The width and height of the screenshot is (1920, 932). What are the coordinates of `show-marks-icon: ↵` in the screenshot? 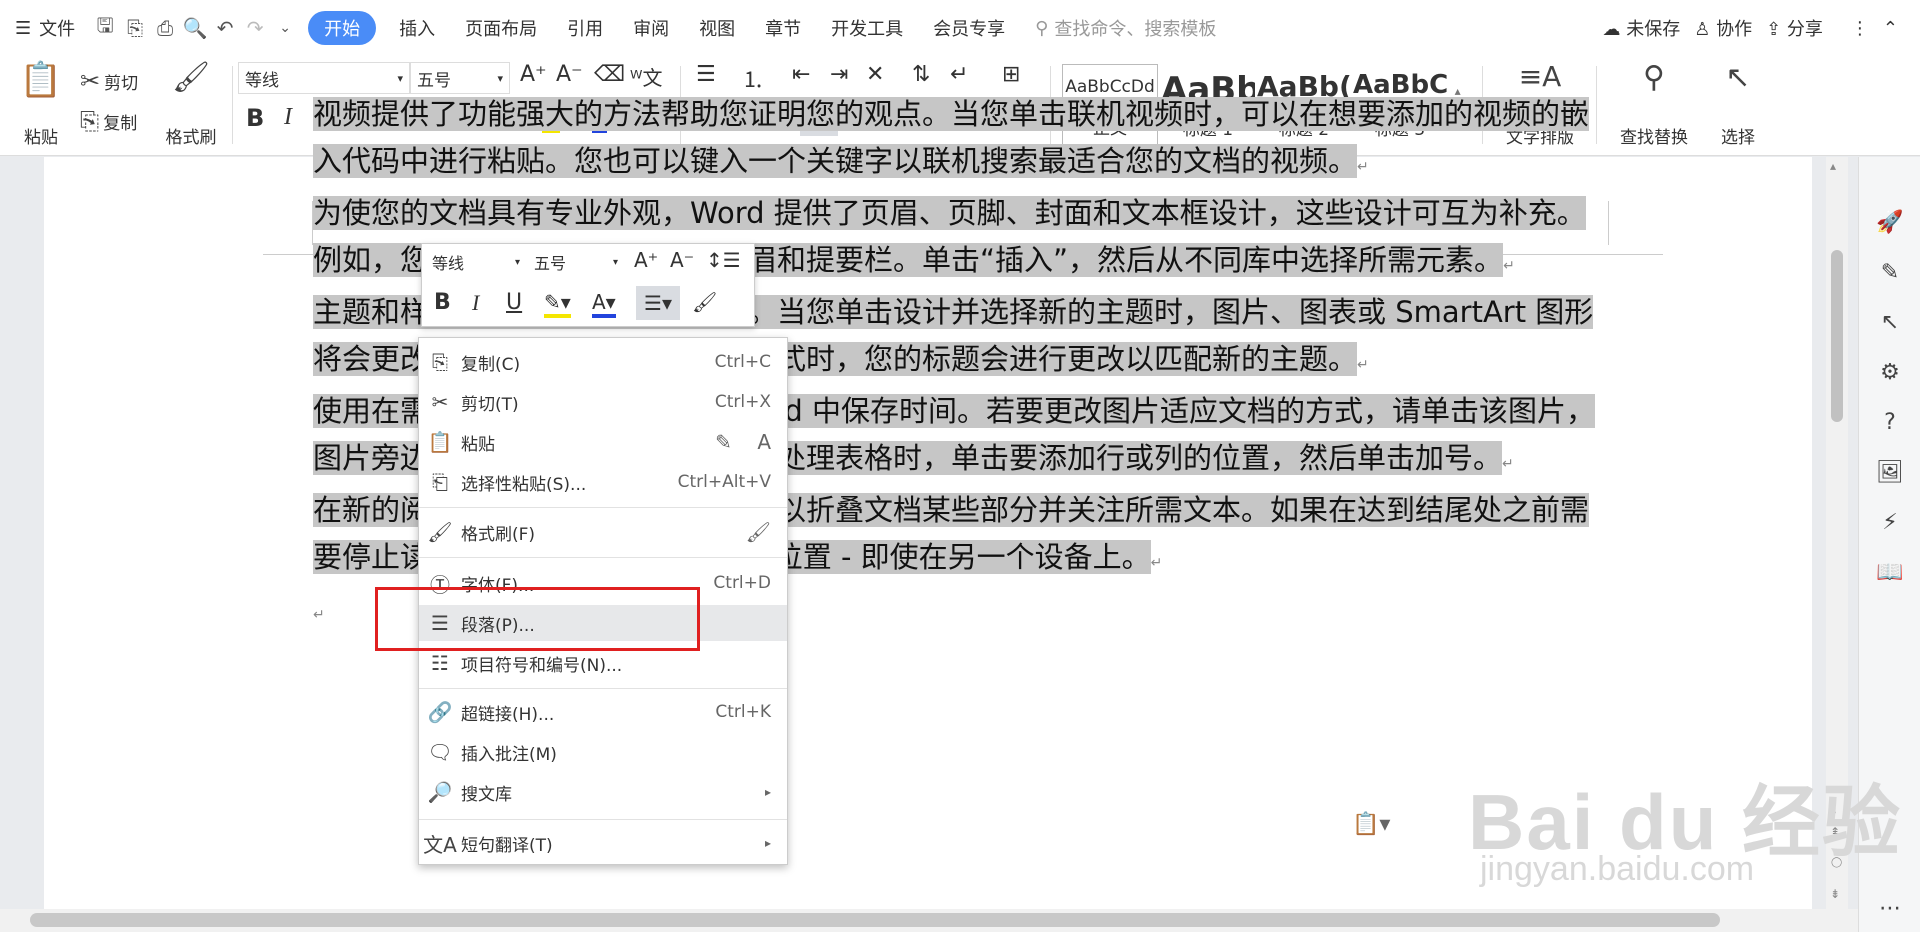 It's located at (959, 74).